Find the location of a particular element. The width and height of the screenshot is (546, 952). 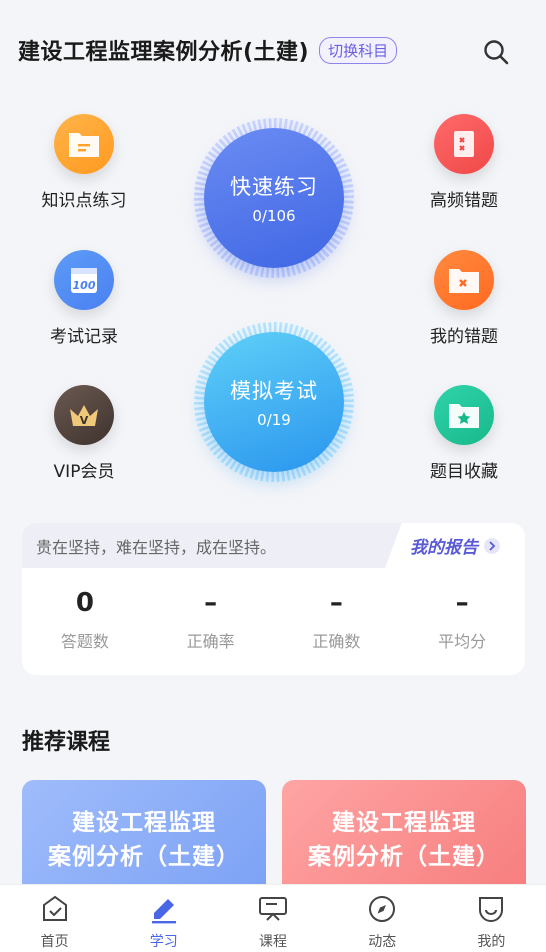

crown-icon: V is located at coordinates (84, 415).